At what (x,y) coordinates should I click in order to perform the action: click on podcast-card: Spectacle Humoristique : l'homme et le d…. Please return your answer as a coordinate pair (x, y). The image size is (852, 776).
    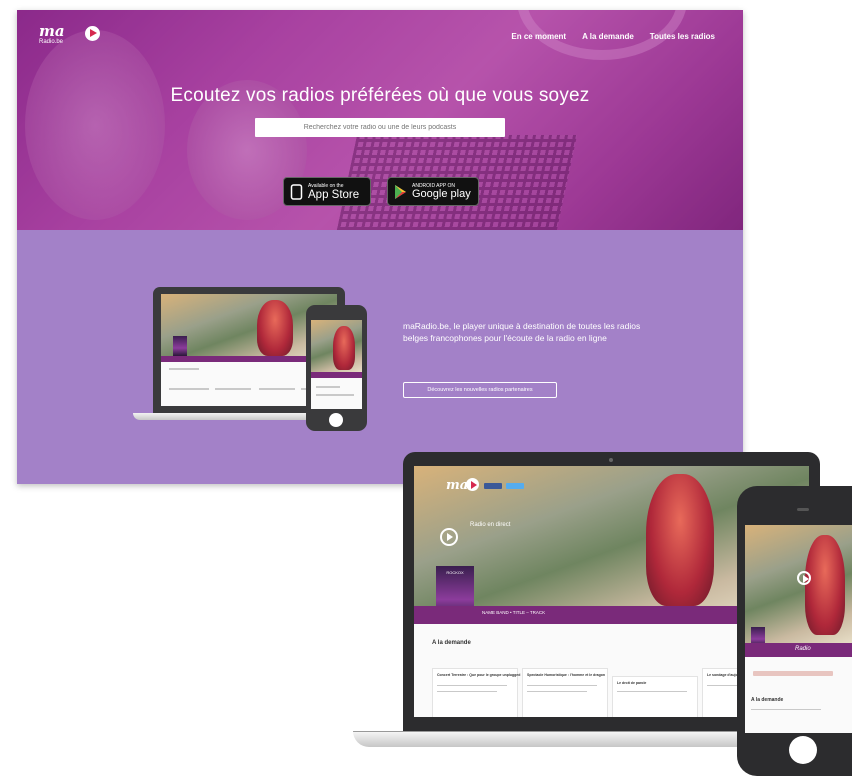
    Looking at the image, I should click on (565, 692).